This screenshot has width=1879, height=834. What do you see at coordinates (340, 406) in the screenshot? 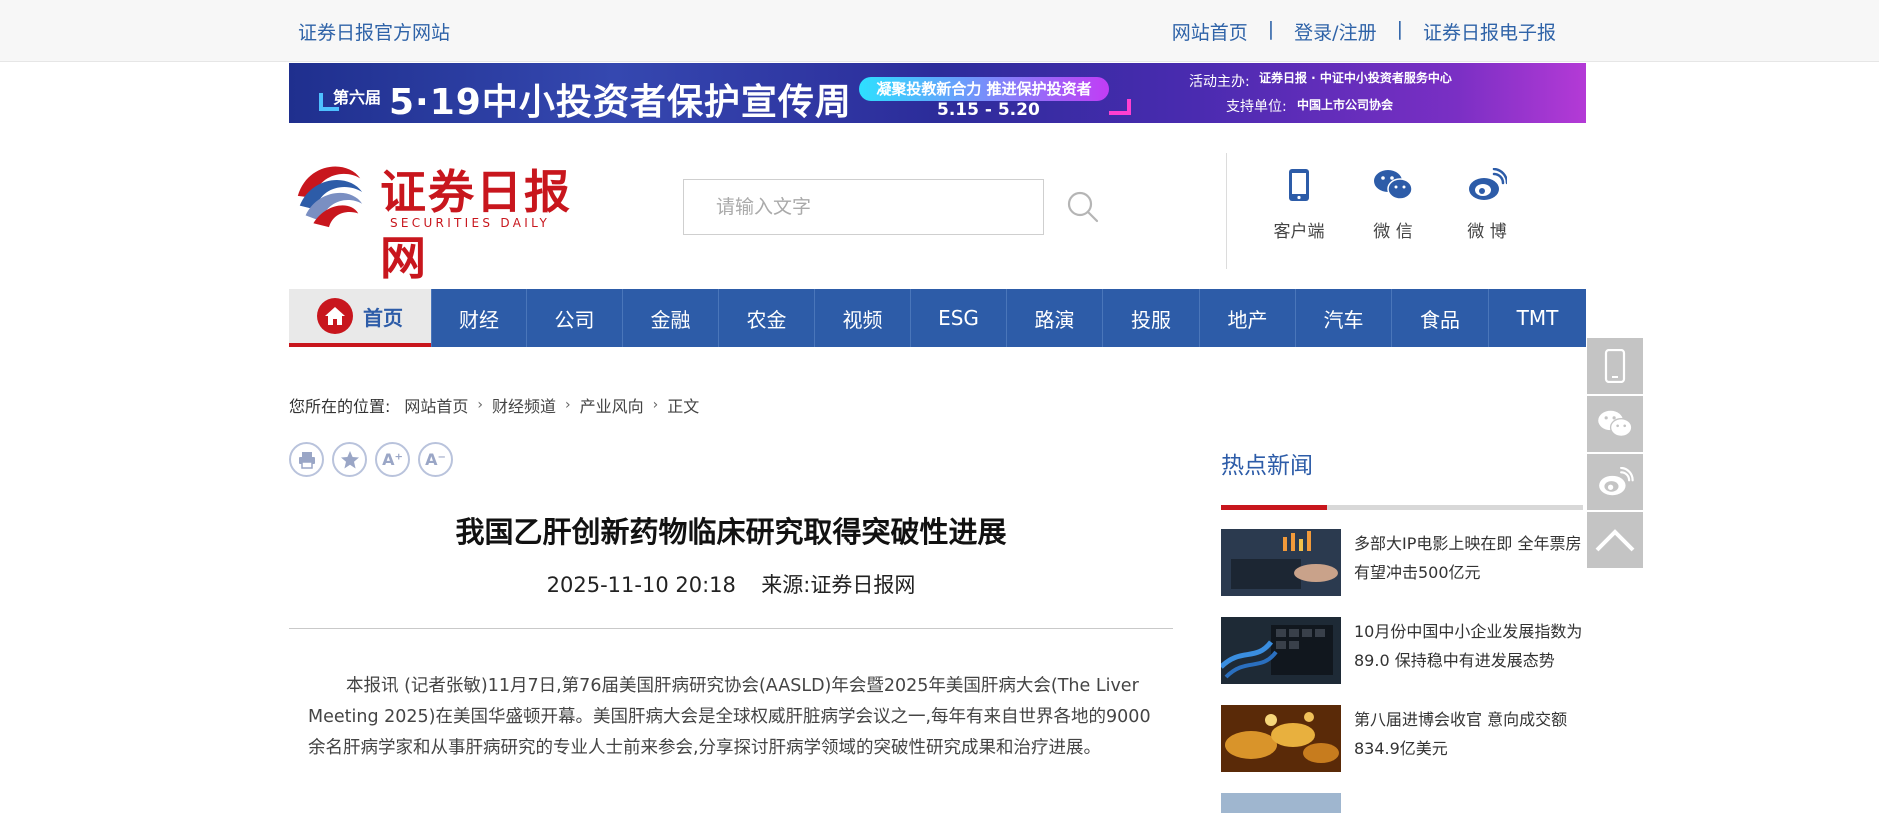
I see `breadcrumb-lead: 您所在的位置:` at bounding box center [340, 406].